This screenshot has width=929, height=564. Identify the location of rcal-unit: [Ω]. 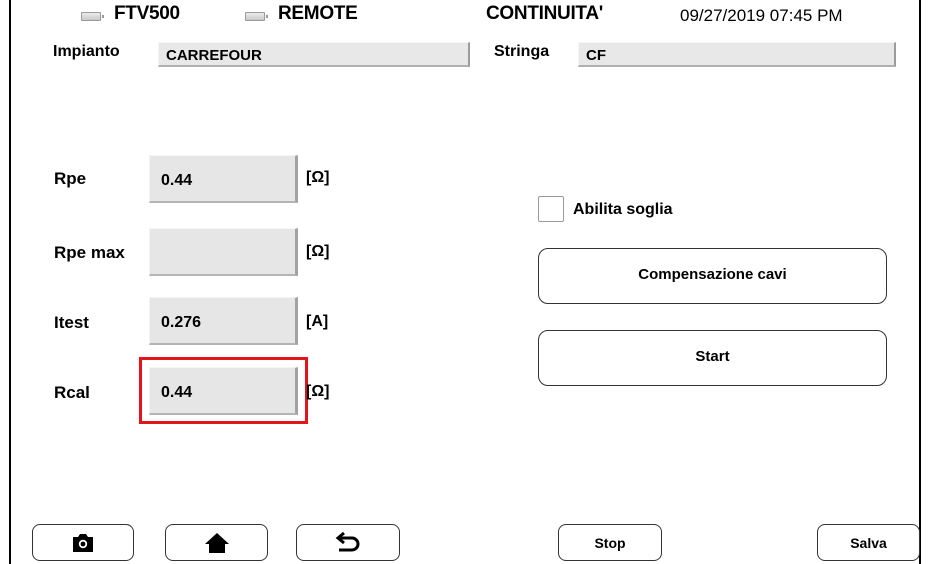
(318, 391).